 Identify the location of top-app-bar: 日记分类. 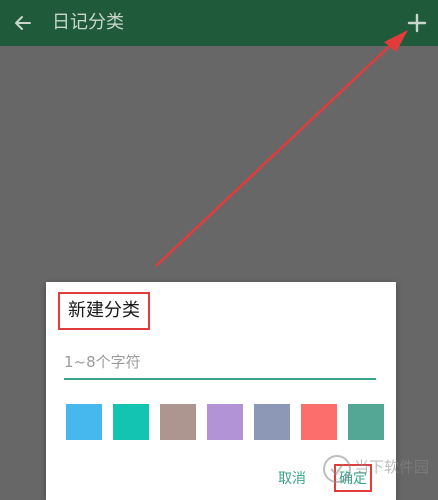
(219, 23).